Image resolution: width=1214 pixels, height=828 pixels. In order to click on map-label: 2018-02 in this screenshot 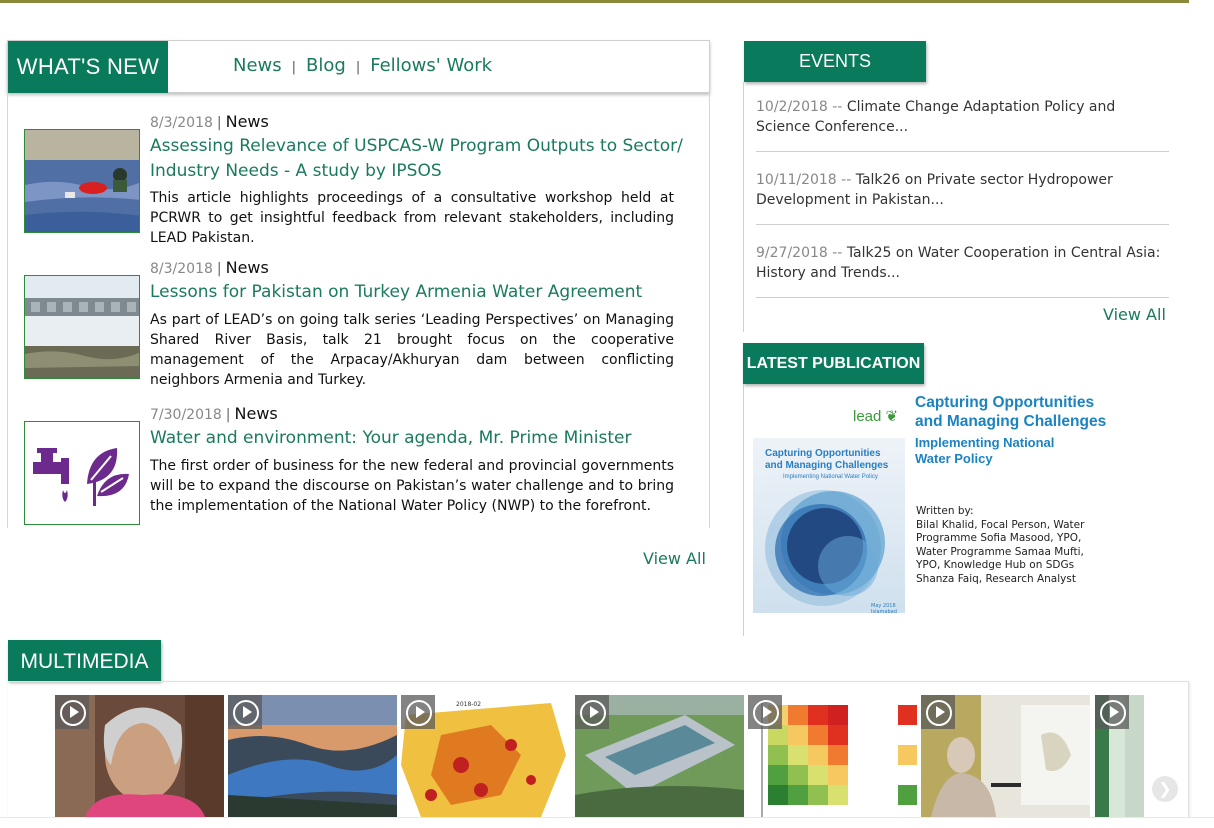, I will do `click(468, 704)`.